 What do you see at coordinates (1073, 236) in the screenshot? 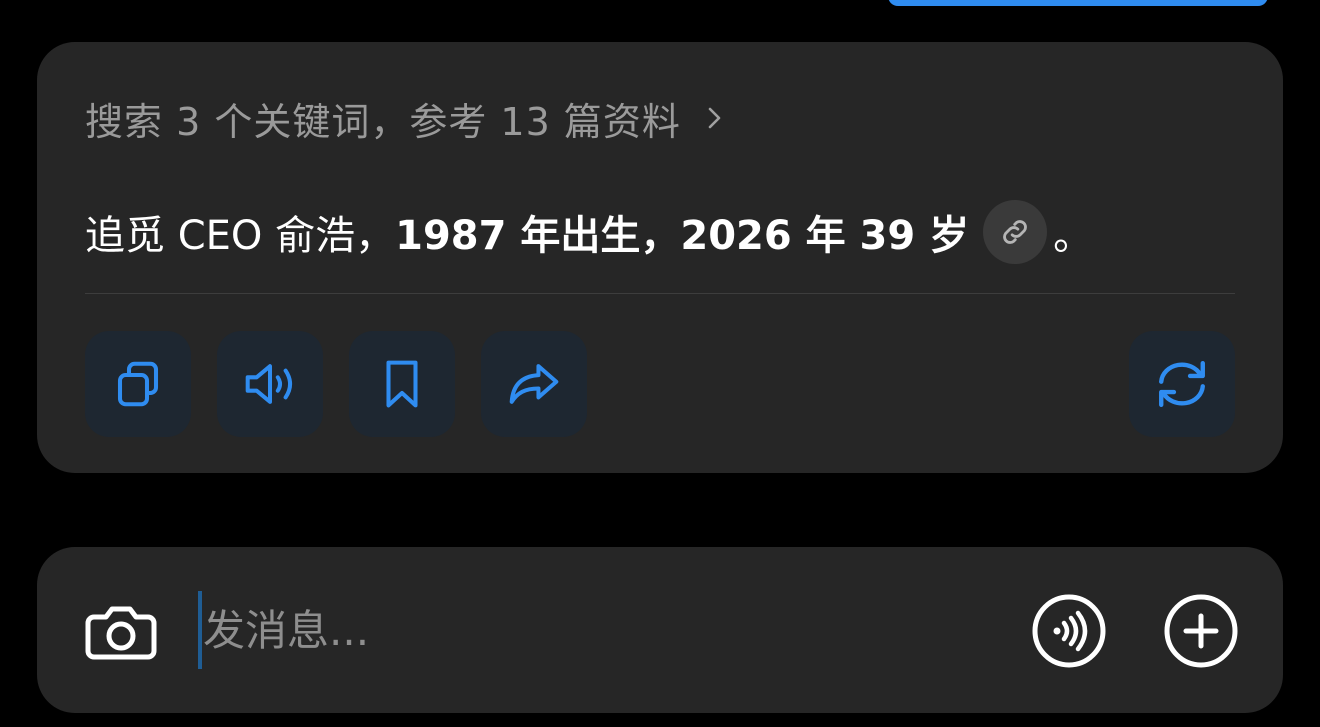
I see `answer-text-part3: 。` at bounding box center [1073, 236].